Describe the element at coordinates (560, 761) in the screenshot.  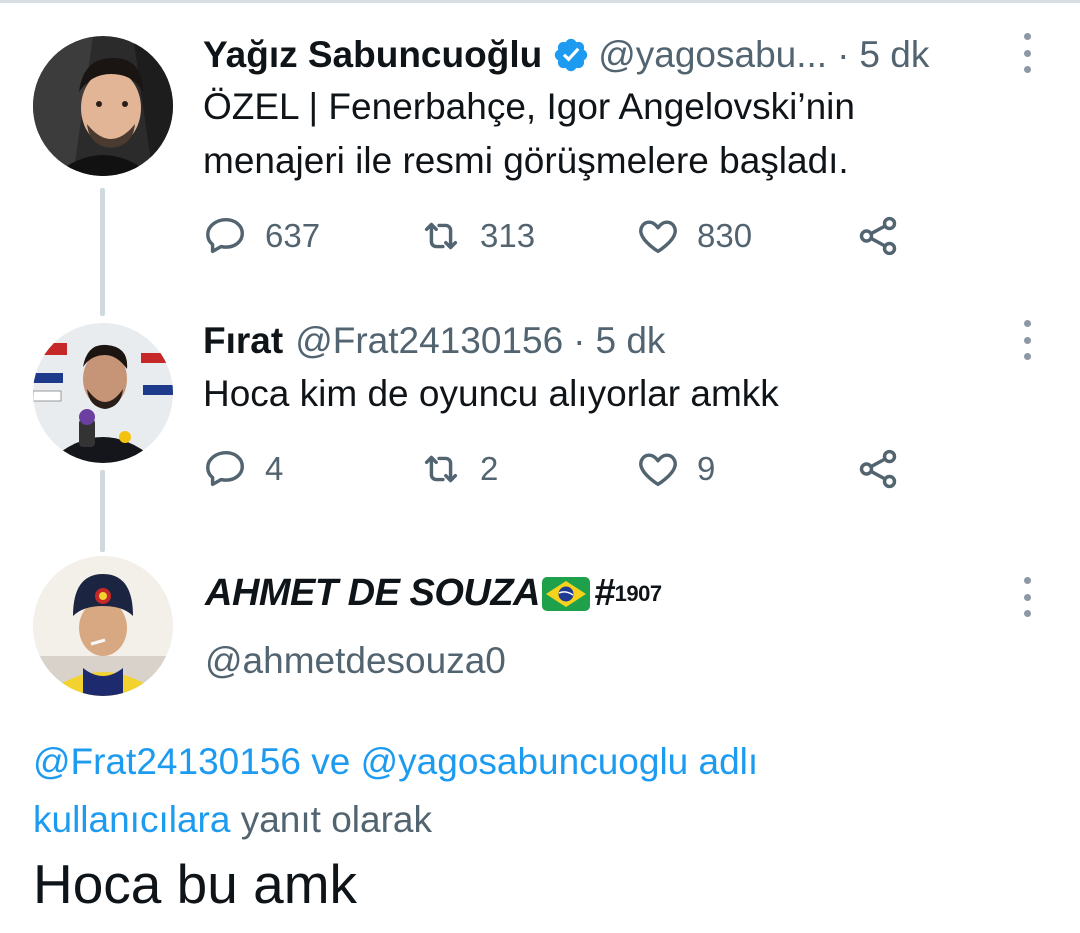
I see `mention-link: @yagosabuncuoglu adlı` at that location.